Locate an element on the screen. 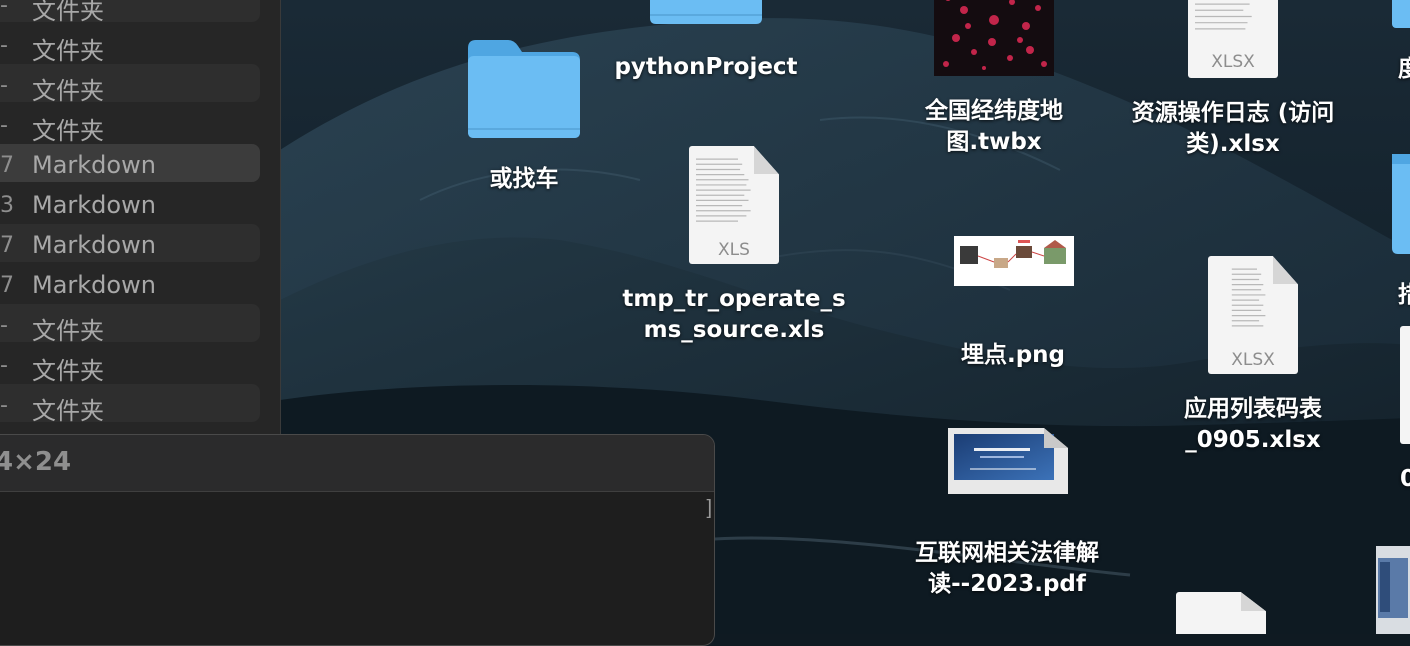 The height and width of the screenshot is (646, 1410). desktop-item-label: 0 is located at coordinates (1405, 479).